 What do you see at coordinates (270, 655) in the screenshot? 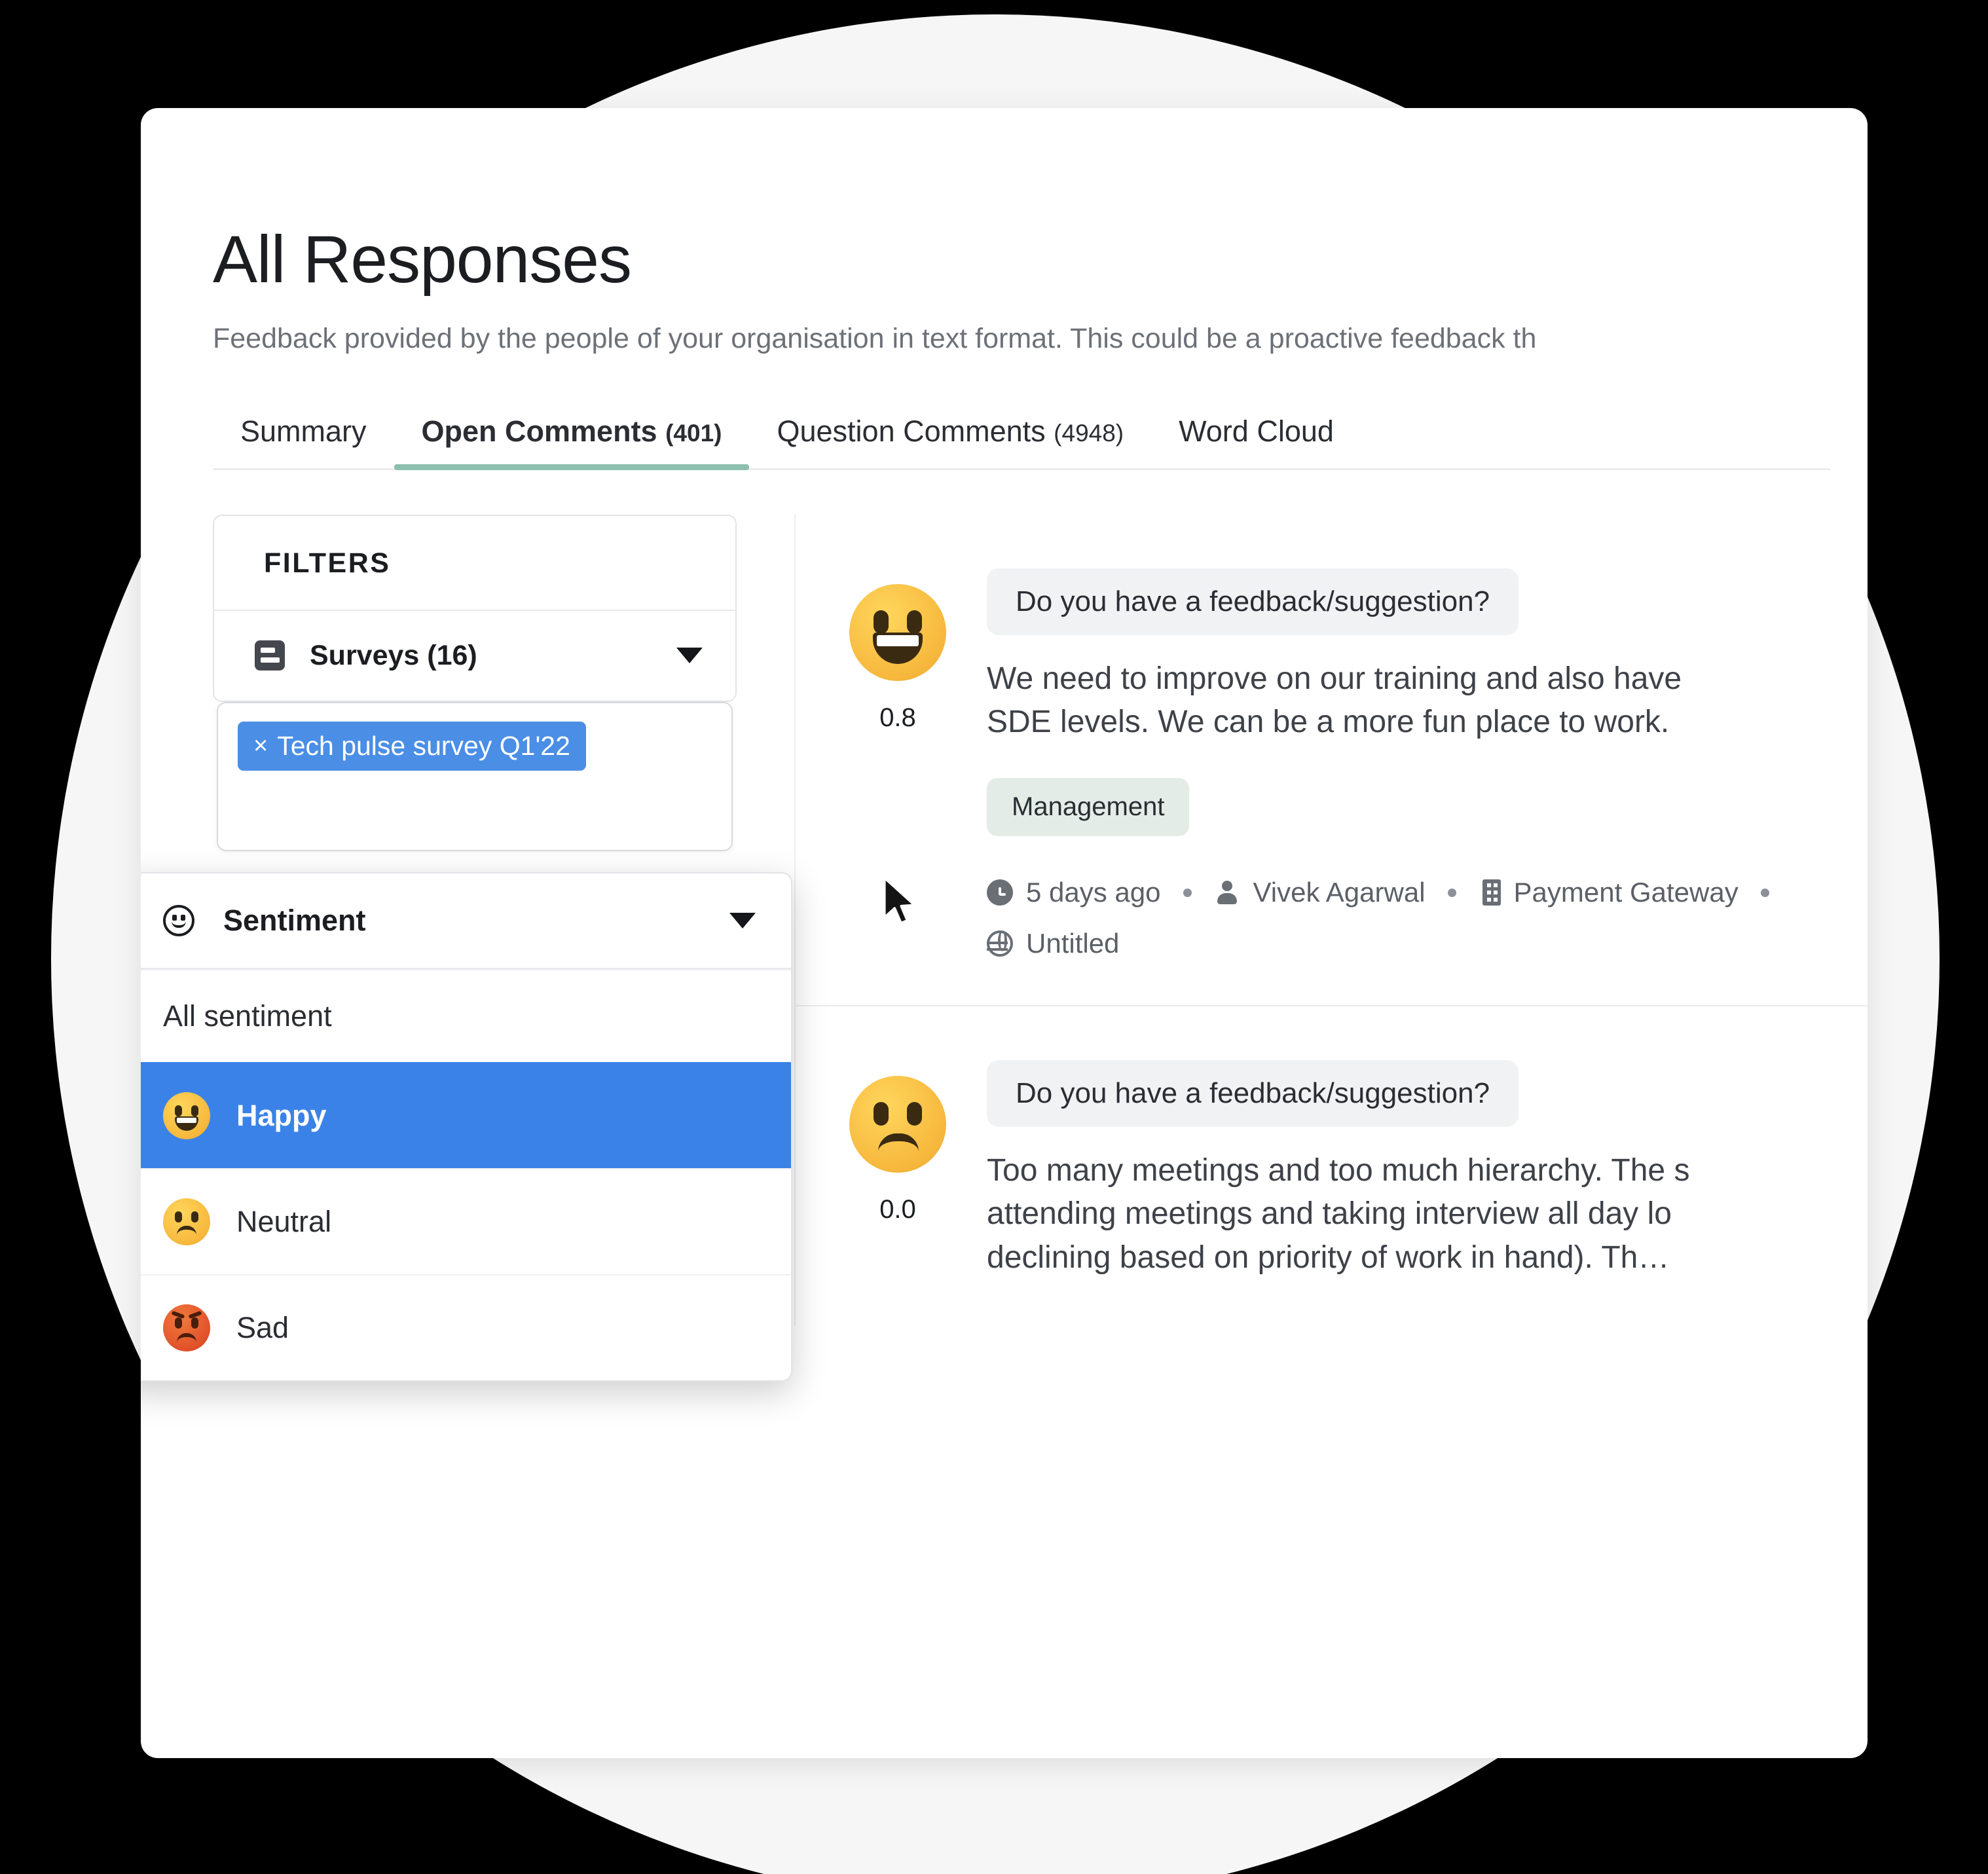
I see `survey-icon` at bounding box center [270, 655].